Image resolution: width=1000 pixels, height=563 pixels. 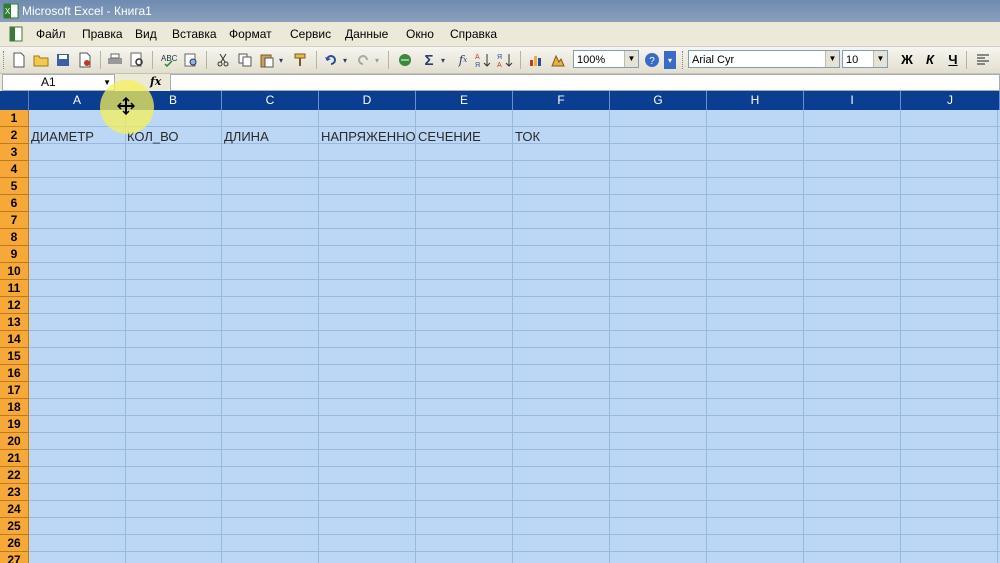 What do you see at coordinates (14, 441) in the screenshot?
I see `row-header-20: 20` at bounding box center [14, 441].